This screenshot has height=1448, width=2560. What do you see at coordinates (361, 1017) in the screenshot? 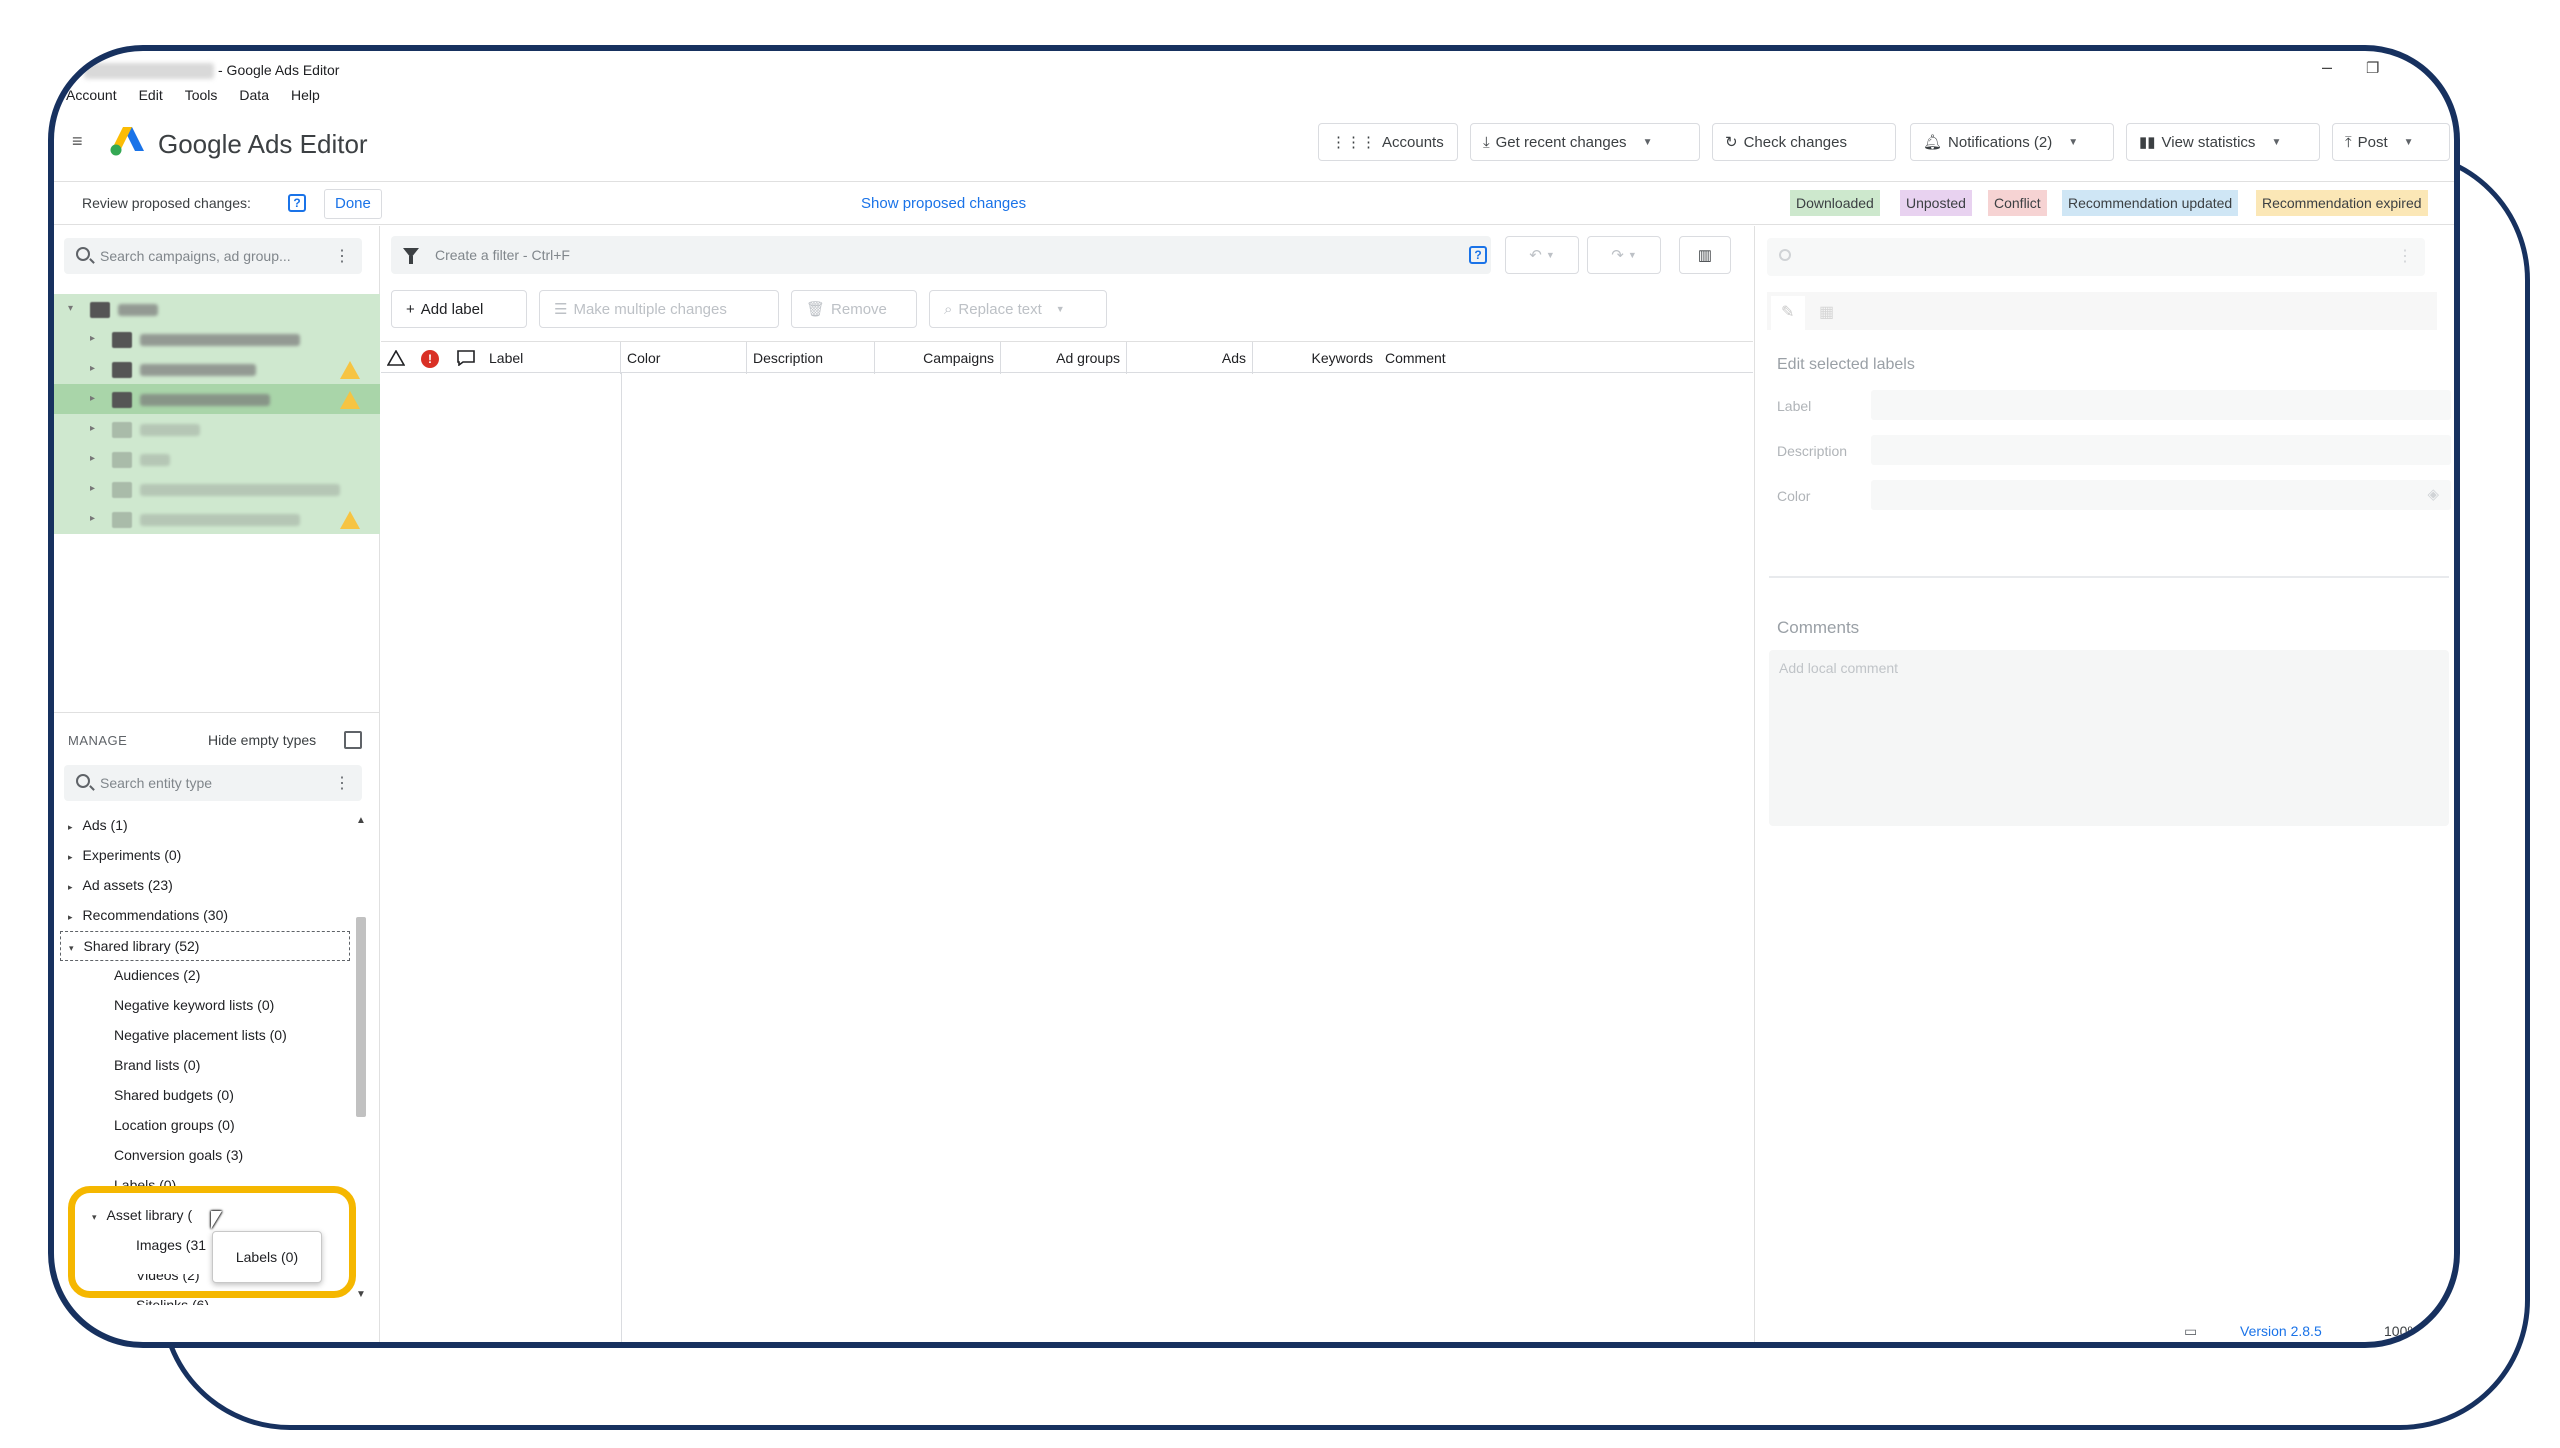
I see `scrollbar-thumb` at bounding box center [361, 1017].